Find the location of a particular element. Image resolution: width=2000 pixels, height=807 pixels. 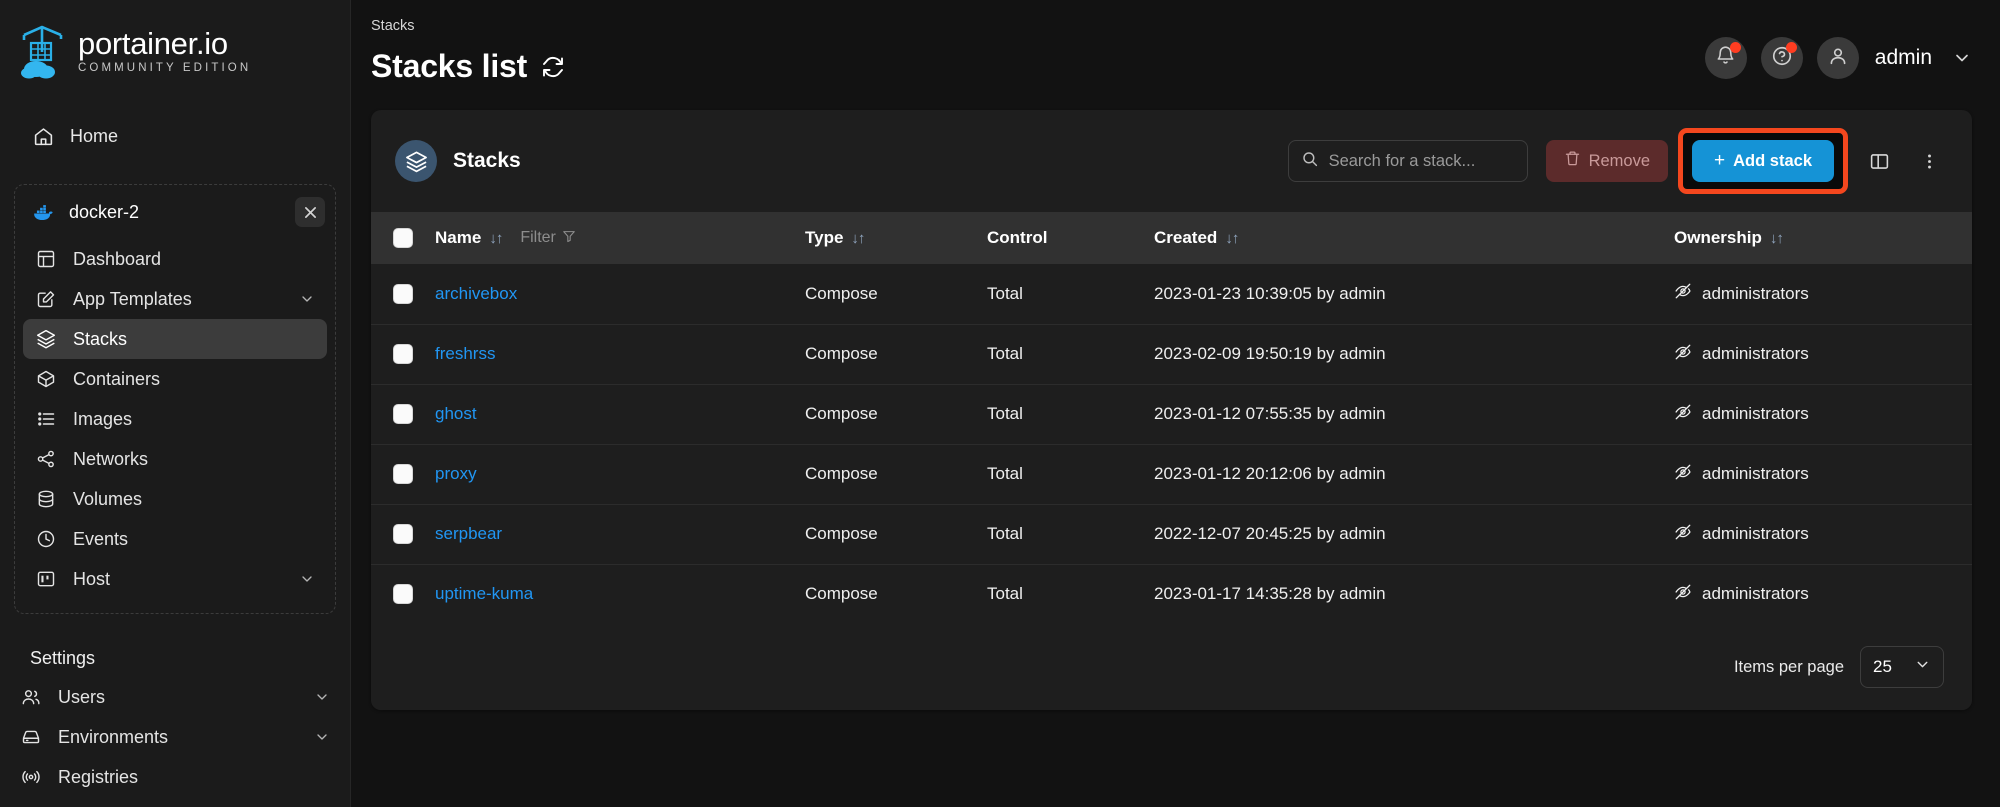

remove-button-label: Remove is located at coordinates (1619, 160).